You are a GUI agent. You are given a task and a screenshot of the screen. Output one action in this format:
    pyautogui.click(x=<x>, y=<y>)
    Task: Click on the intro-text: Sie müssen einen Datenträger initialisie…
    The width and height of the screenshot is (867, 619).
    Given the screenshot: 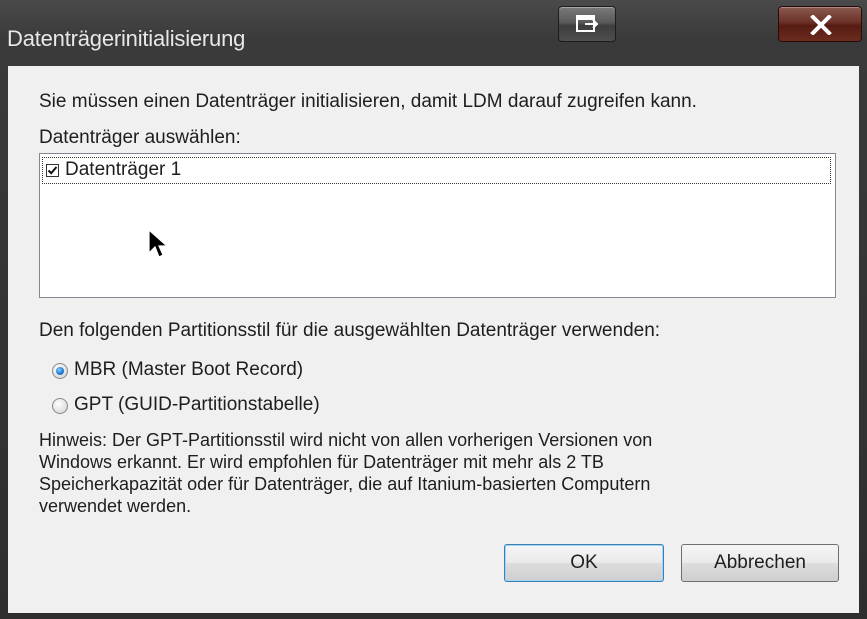 What is the action you would take?
    pyautogui.click(x=368, y=101)
    